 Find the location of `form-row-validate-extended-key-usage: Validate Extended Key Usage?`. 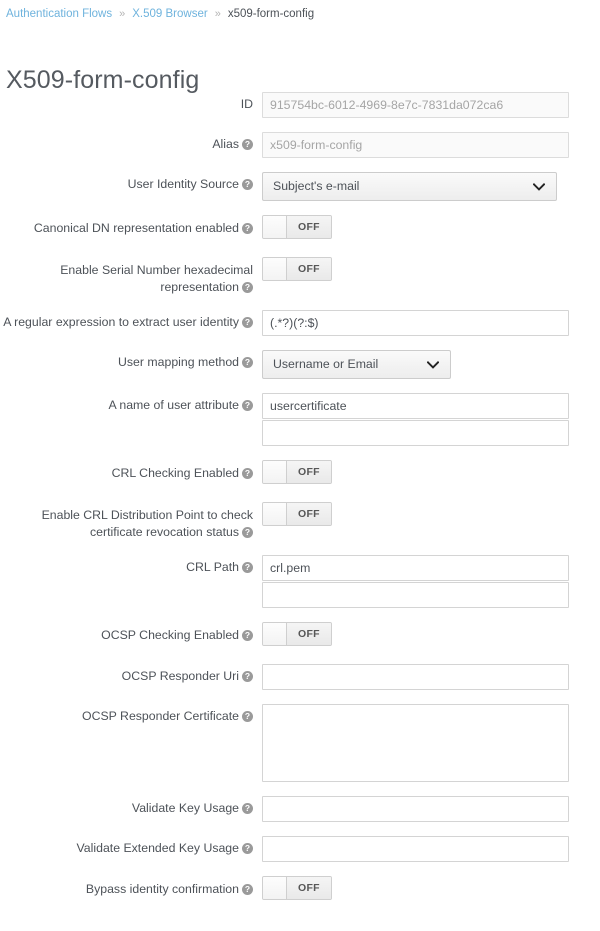

form-row-validate-extended-key-usage: Validate Extended Key Usage? is located at coordinates (300, 849).